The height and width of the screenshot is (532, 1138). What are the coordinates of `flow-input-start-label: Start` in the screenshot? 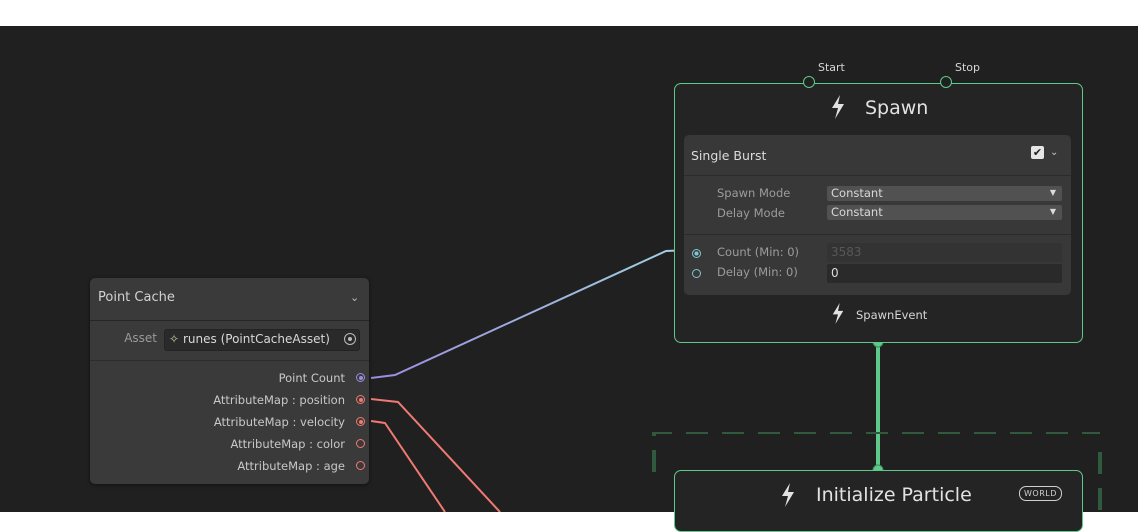 It's located at (831, 67).